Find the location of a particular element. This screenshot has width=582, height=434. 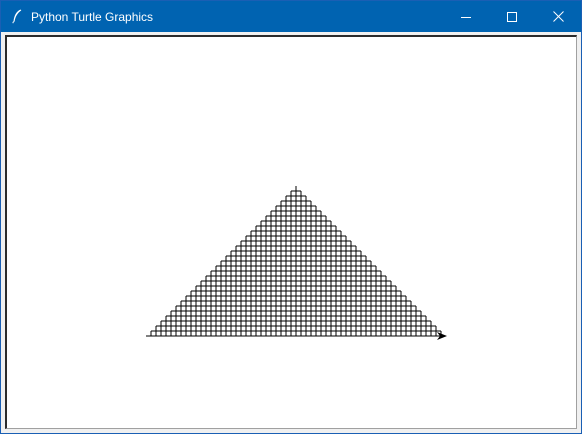

maximize-icon is located at coordinates (512, 16).